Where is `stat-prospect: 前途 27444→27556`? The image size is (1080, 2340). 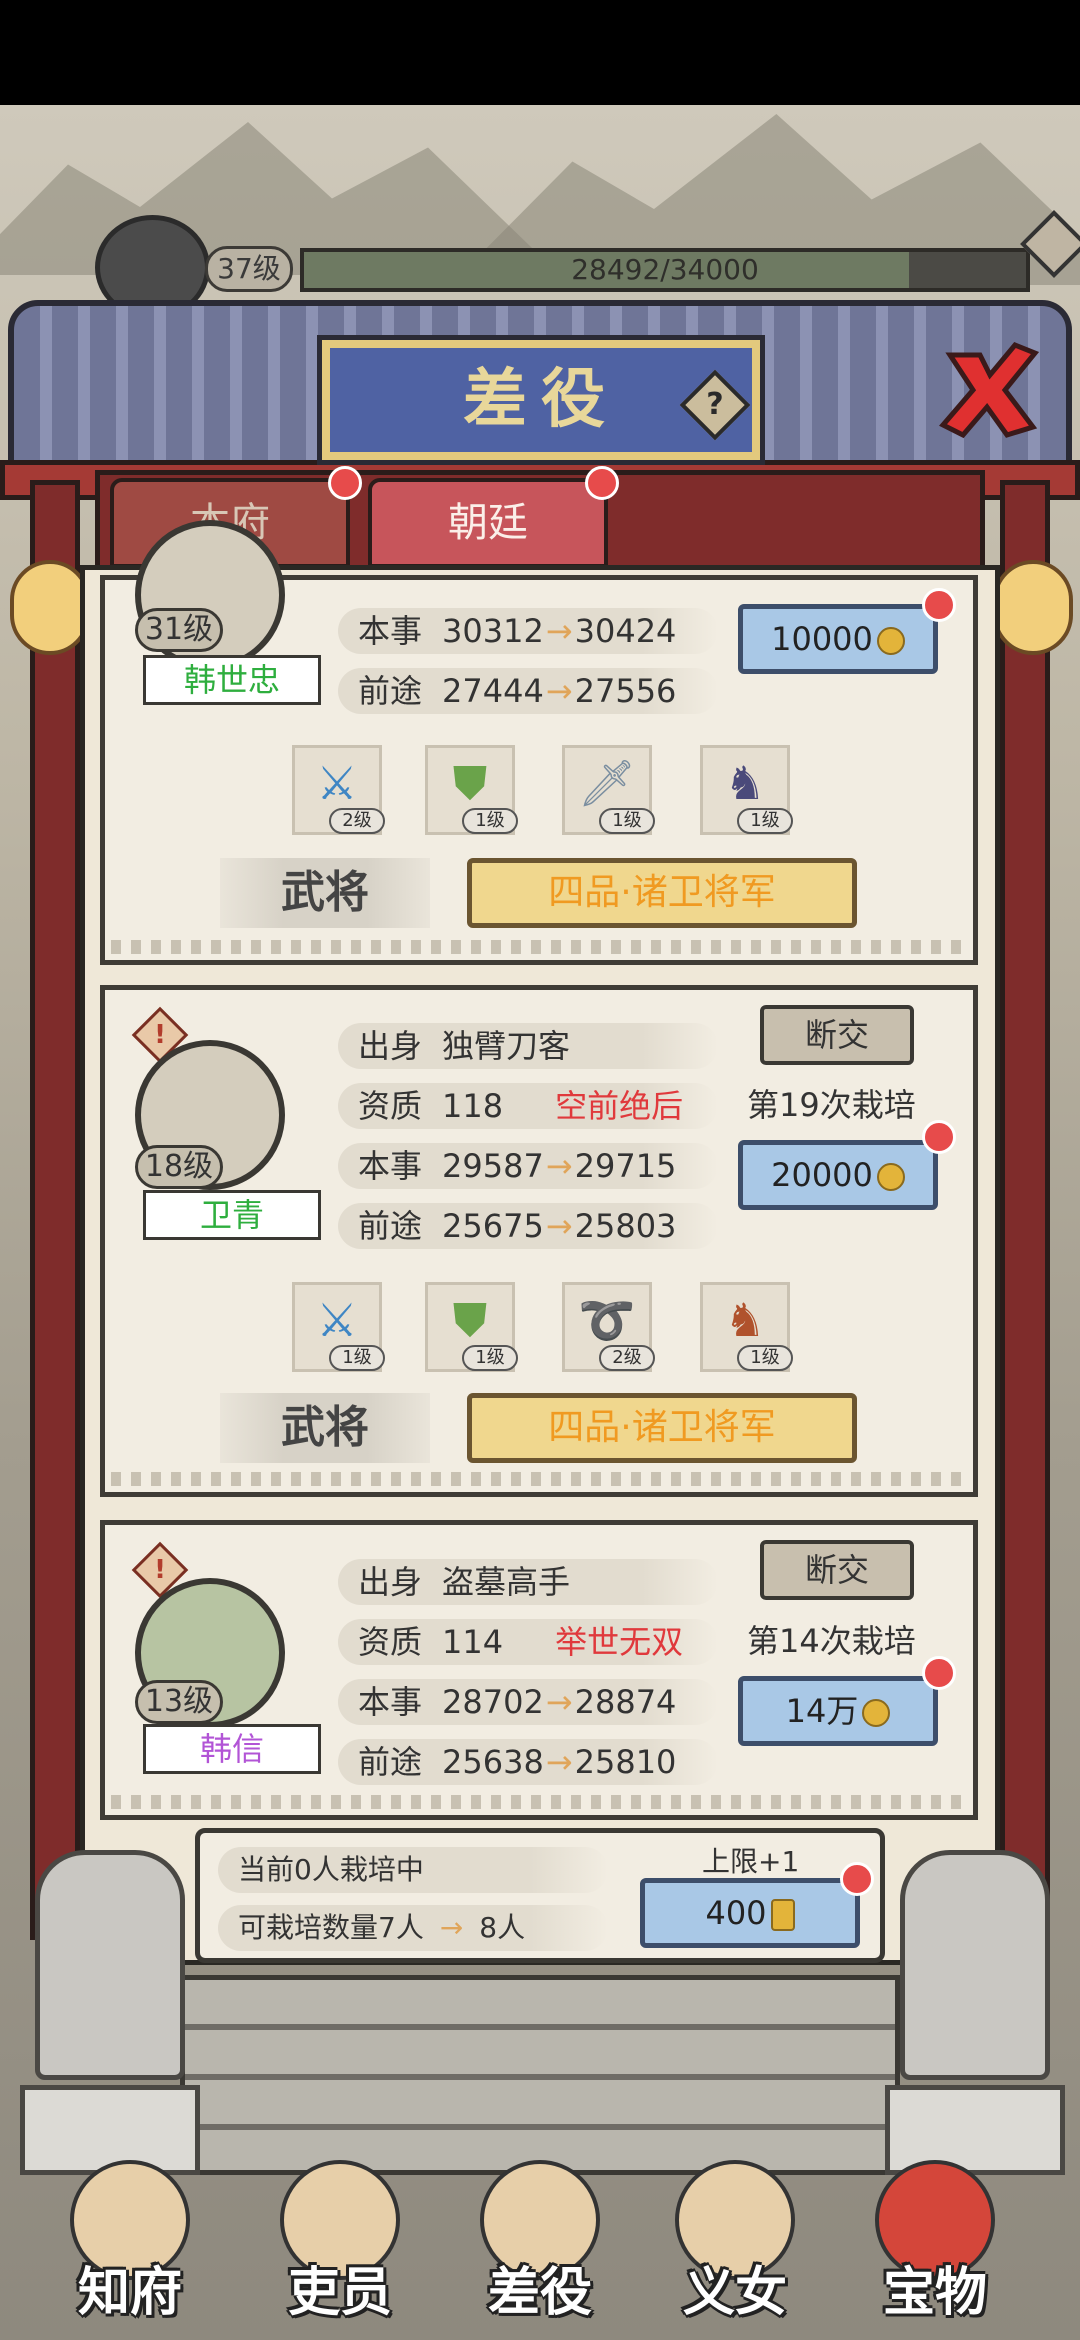
stat-prospect: 前途 27444→27556 is located at coordinates (528, 691).